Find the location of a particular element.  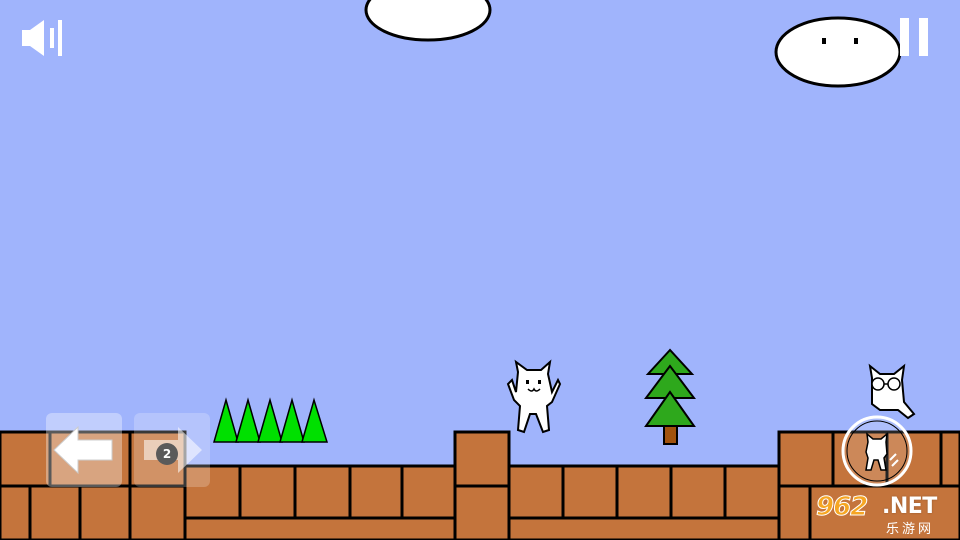

jump-button is located at coordinates (877, 451).